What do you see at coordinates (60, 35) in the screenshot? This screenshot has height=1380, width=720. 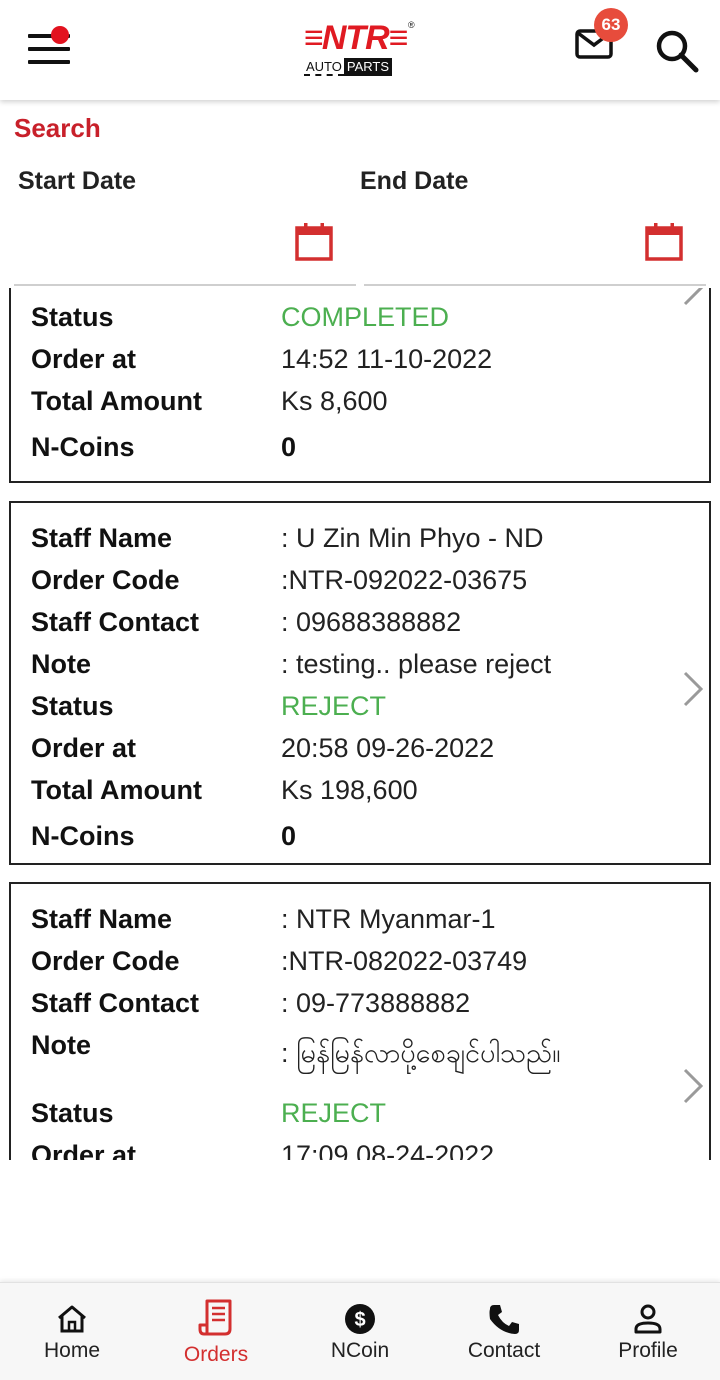 I see `notification-dot` at bounding box center [60, 35].